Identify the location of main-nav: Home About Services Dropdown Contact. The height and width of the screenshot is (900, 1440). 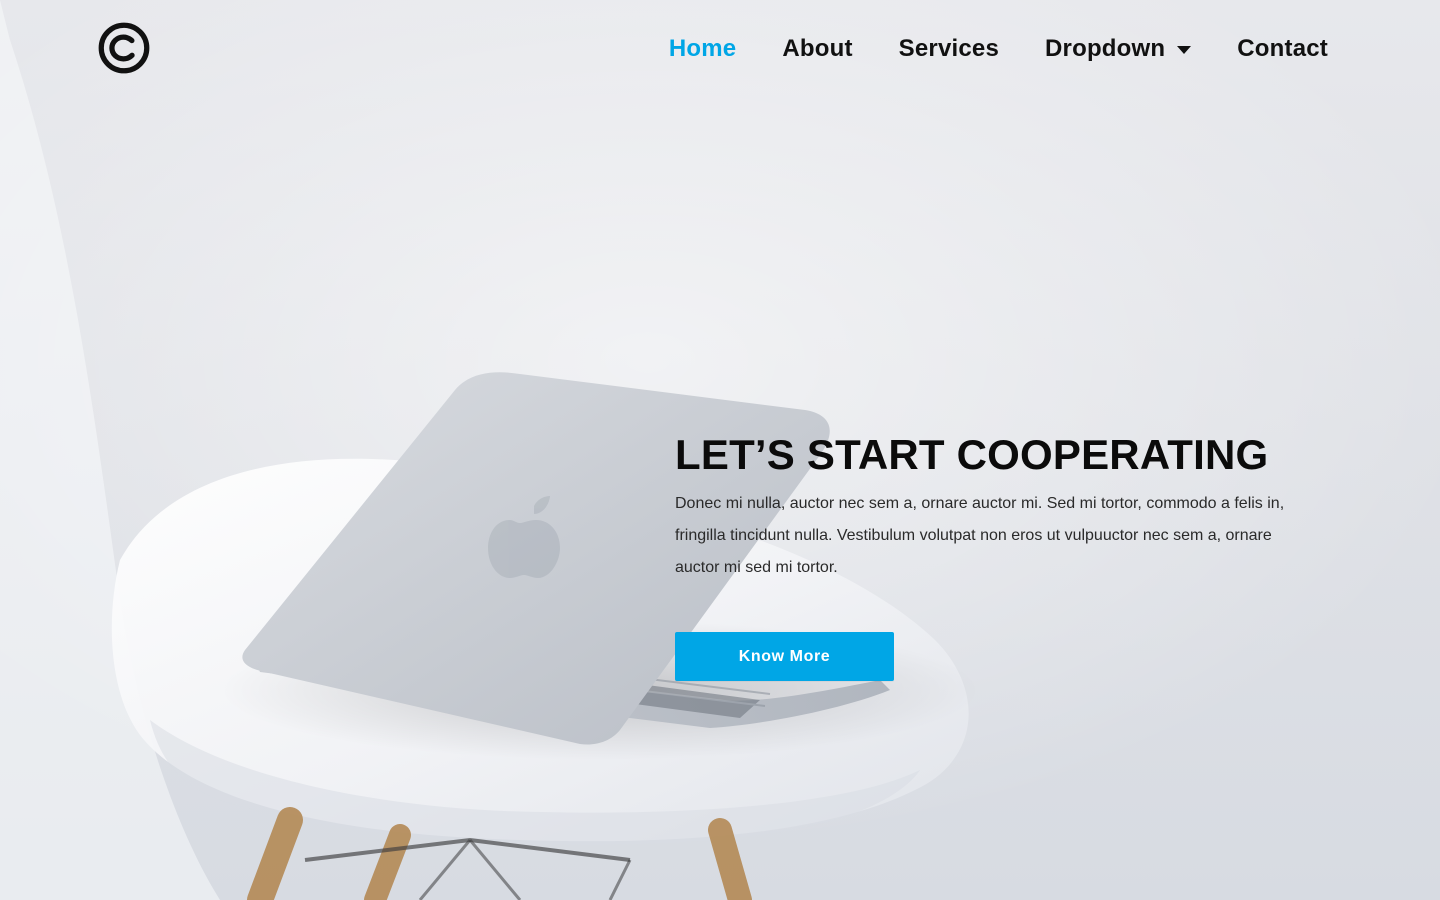
(998, 49).